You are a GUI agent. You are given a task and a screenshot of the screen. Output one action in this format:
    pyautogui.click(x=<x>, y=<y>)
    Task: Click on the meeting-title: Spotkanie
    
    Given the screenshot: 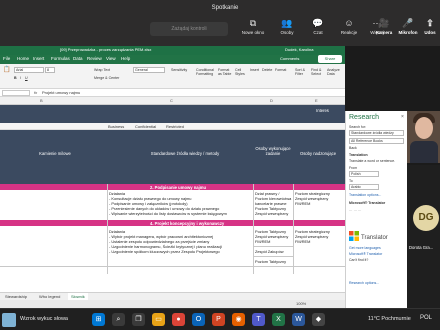 What is the action you would take?
    pyautogui.click(x=225, y=8)
    